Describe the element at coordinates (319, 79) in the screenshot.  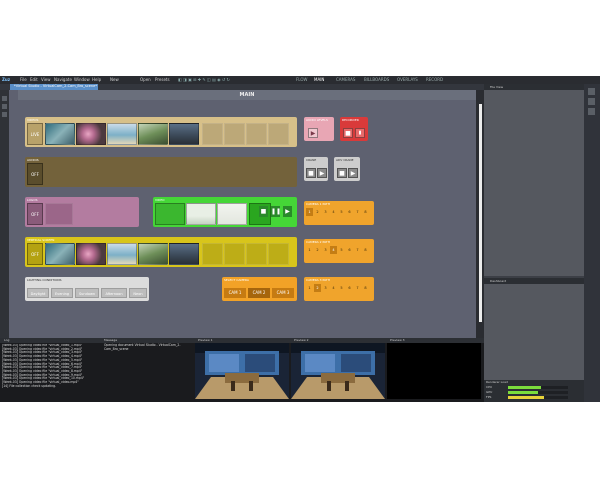
I see `mode-main: MAIN` at that location.